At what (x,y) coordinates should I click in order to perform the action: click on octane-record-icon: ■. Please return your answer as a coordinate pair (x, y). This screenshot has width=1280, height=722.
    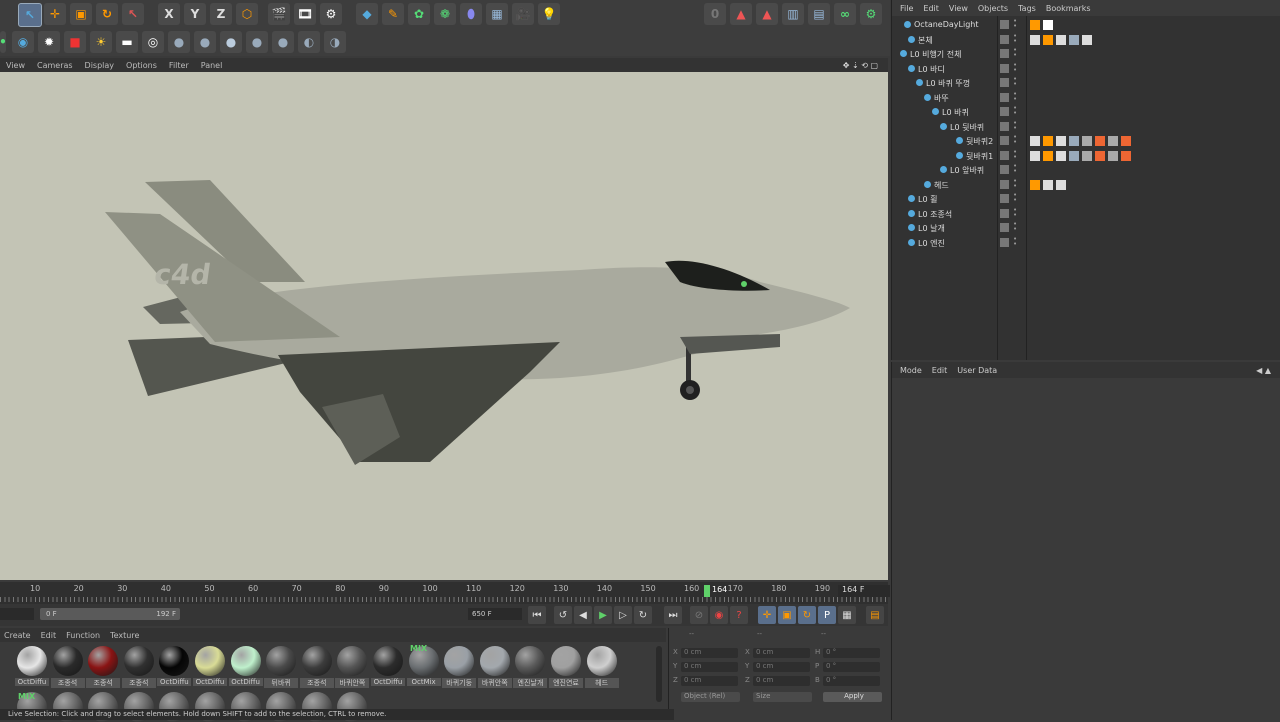
    Looking at the image, I should click on (75, 42).